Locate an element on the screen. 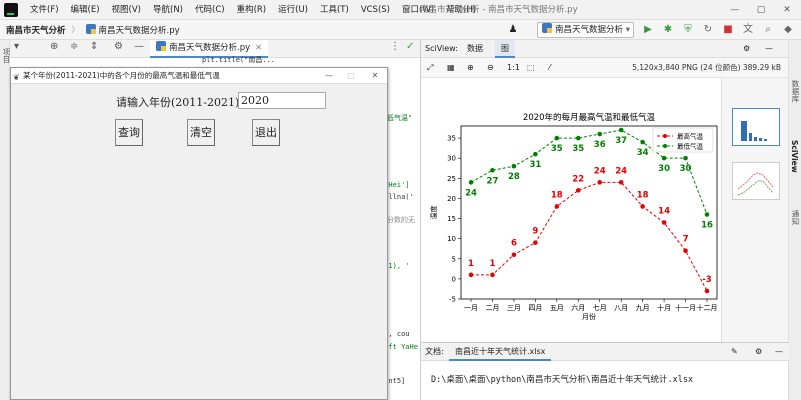  color-picker-icon: ⁄ is located at coordinates (549, 68).